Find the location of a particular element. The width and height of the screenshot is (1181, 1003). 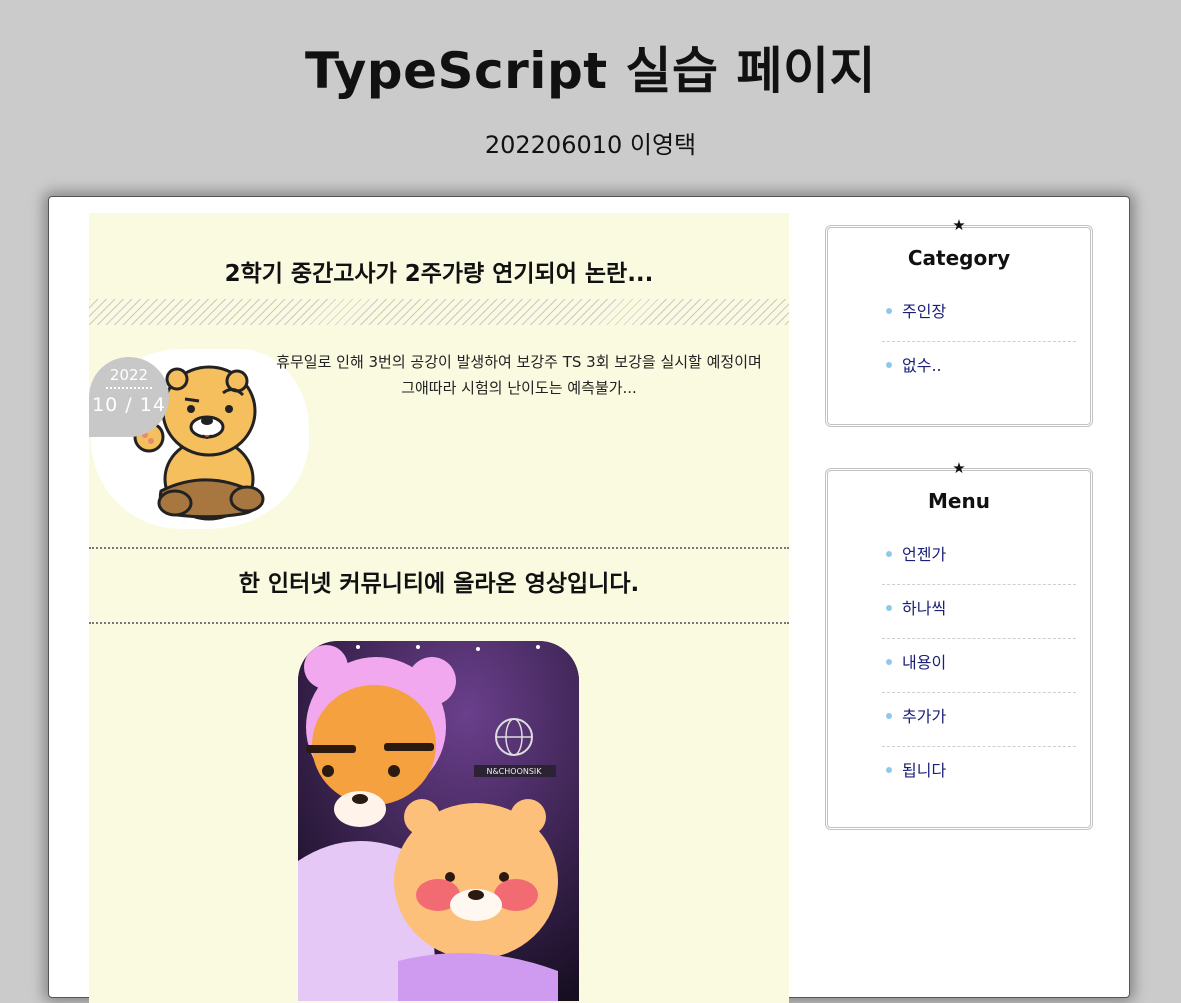

lion-characters-photo-illustration: N&CHOONSIK is located at coordinates (438, 821).